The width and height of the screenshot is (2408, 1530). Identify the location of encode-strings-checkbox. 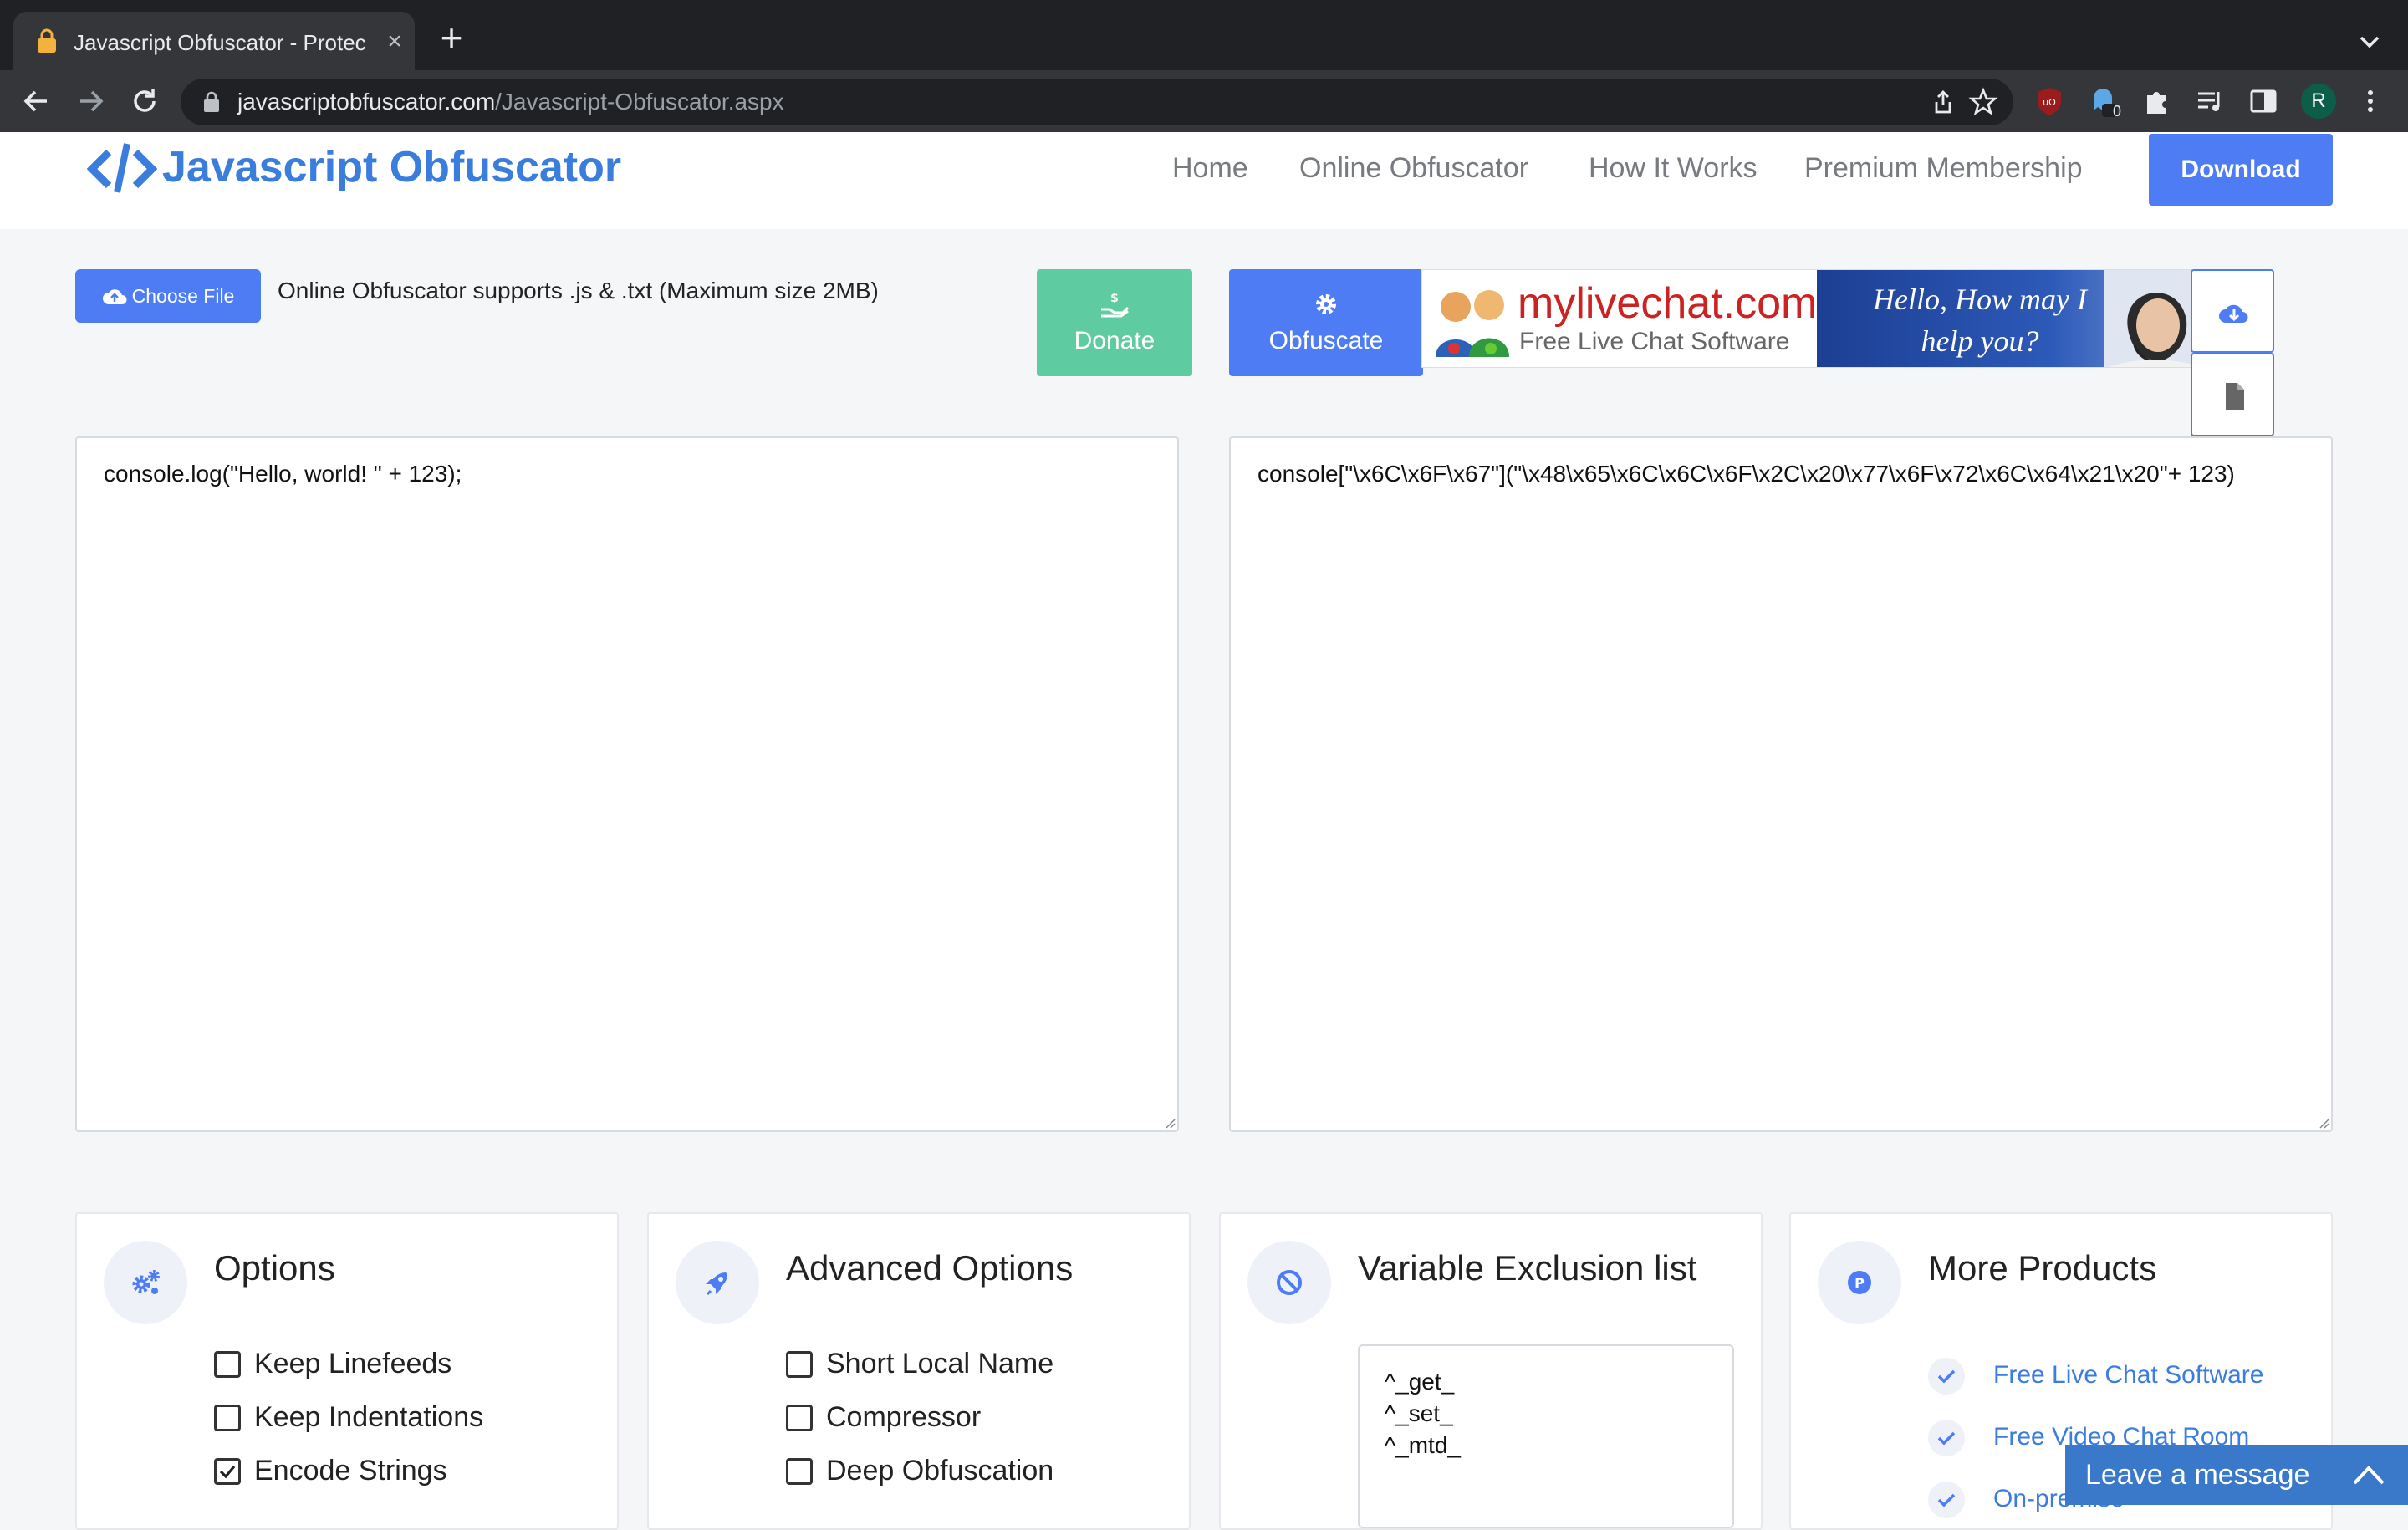
(228, 1471).